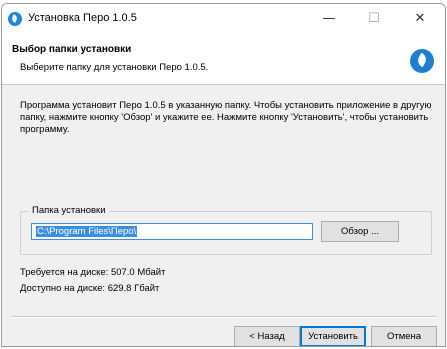 The height and width of the screenshot is (349, 447). I want to click on install-path-input: C:\Program Files\Перо\, so click(172, 231).